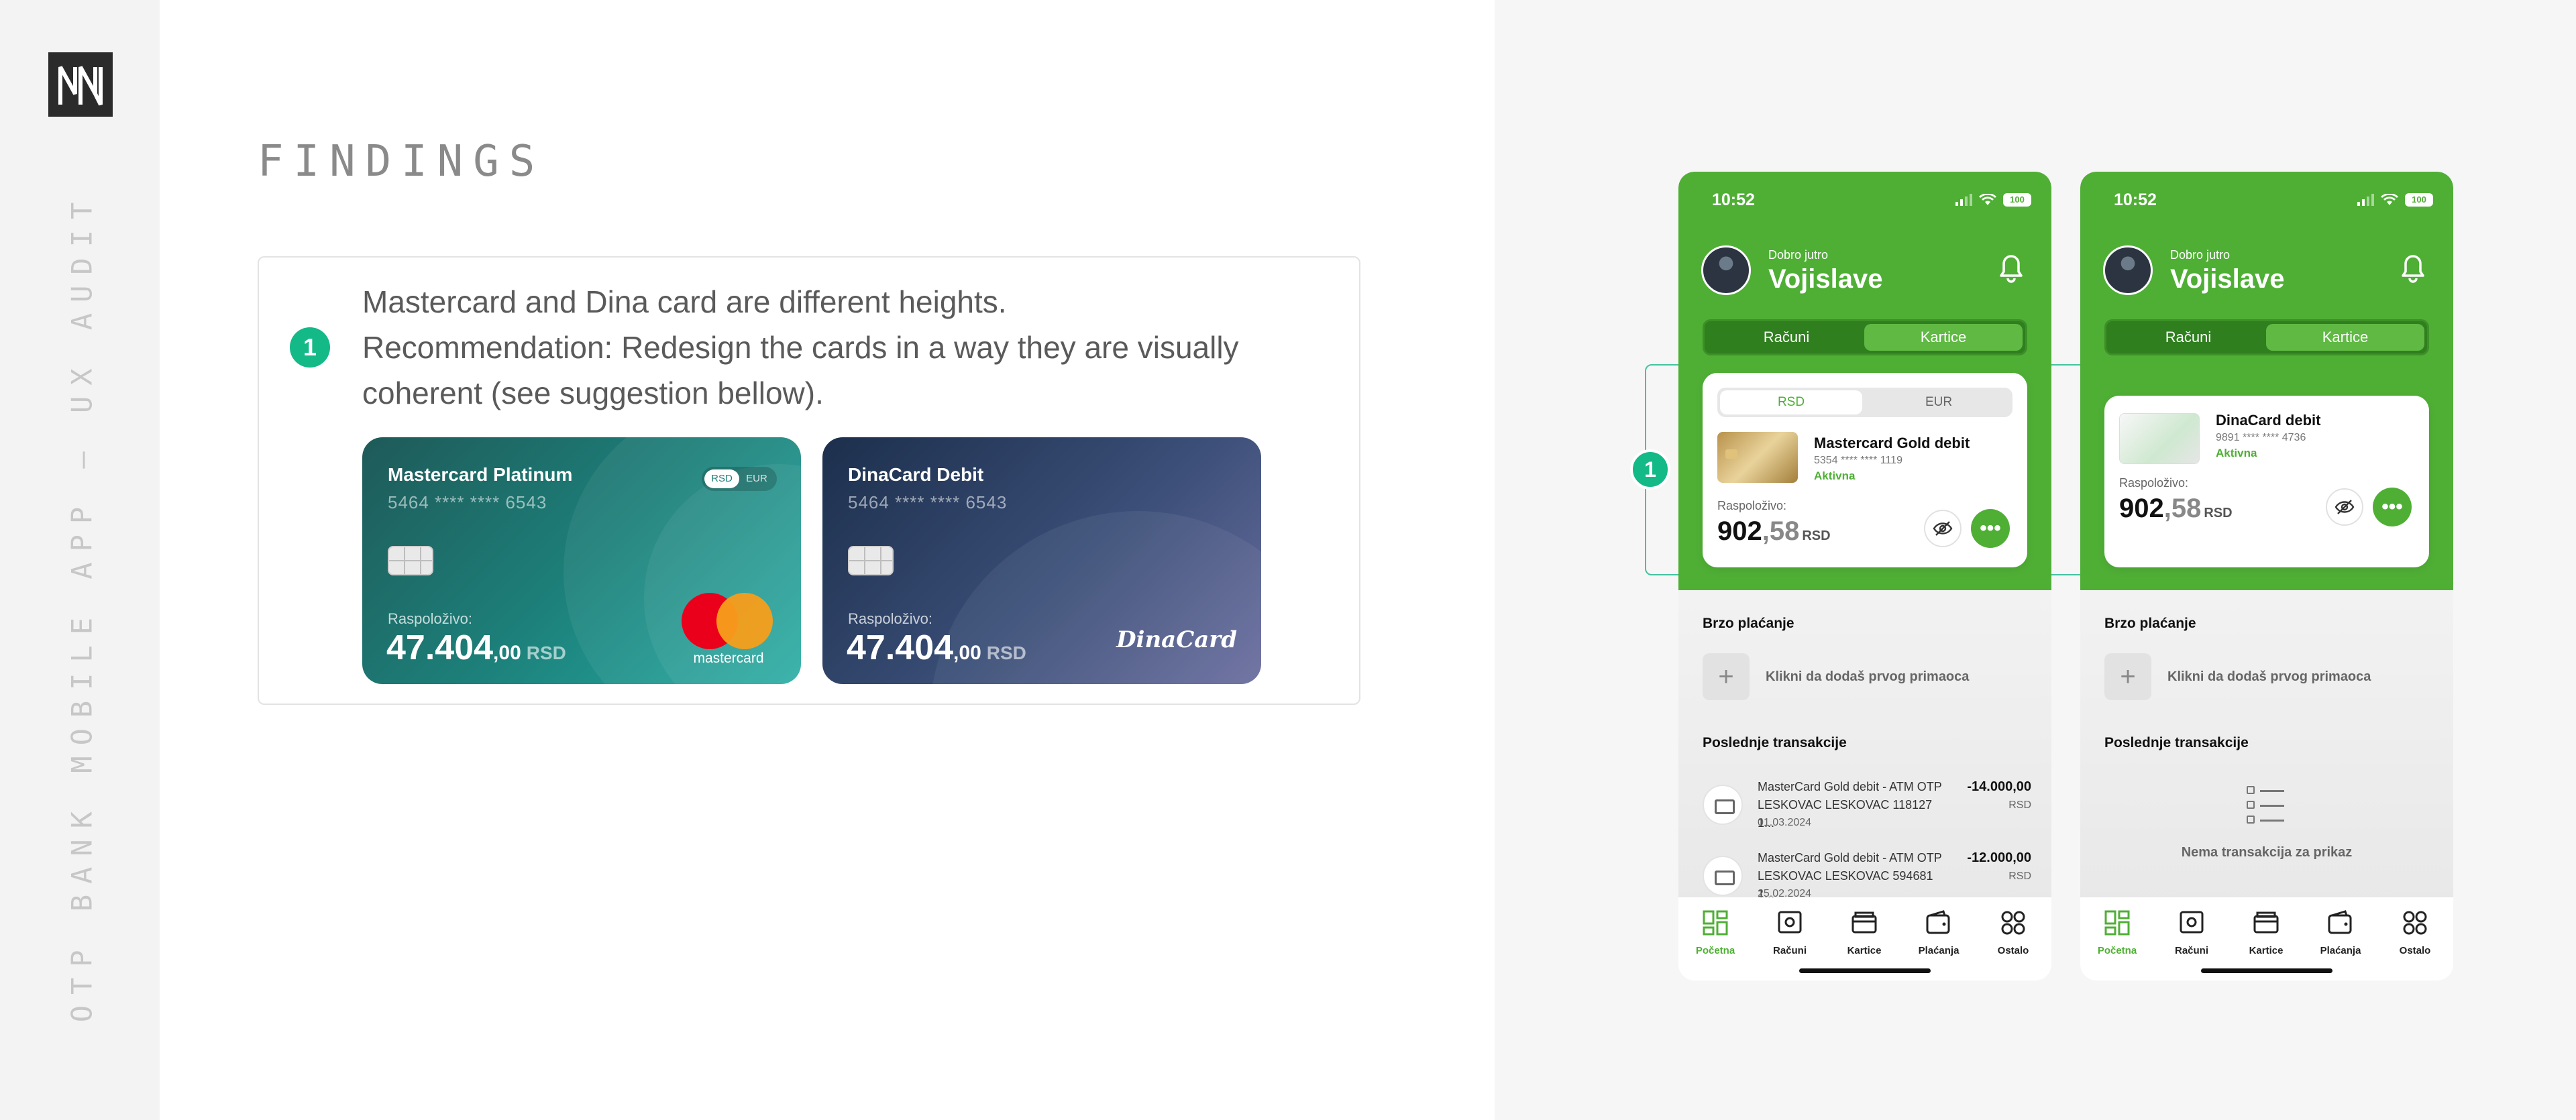 Image resolution: width=2576 pixels, height=1120 pixels. Describe the element at coordinates (1835, 475) in the screenshot. I see `card-status: Aktivna` at that location.